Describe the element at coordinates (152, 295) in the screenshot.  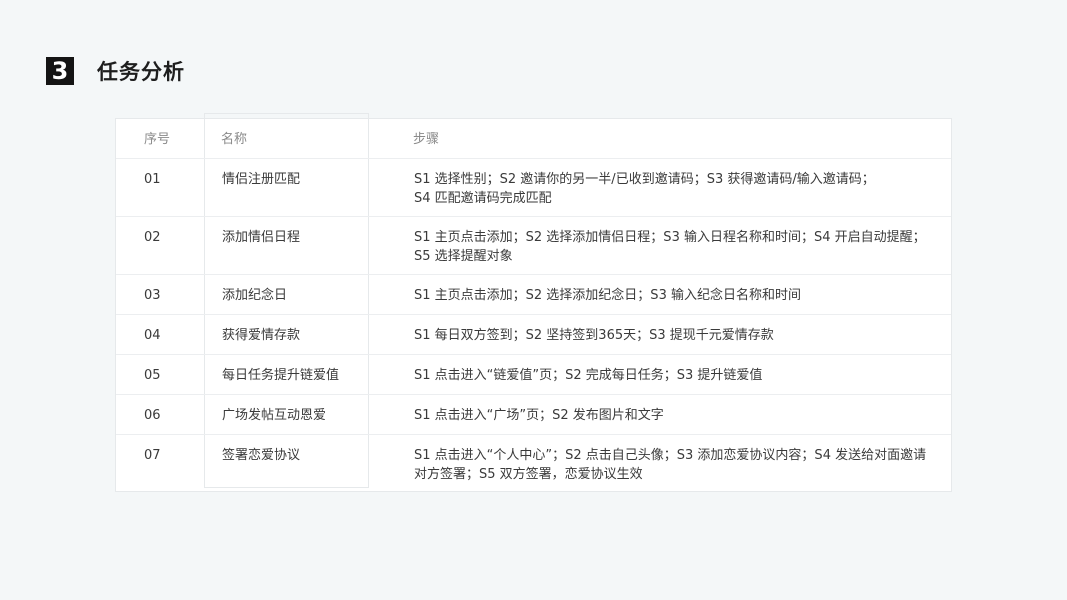
I see `row-seq: 03` at that location.